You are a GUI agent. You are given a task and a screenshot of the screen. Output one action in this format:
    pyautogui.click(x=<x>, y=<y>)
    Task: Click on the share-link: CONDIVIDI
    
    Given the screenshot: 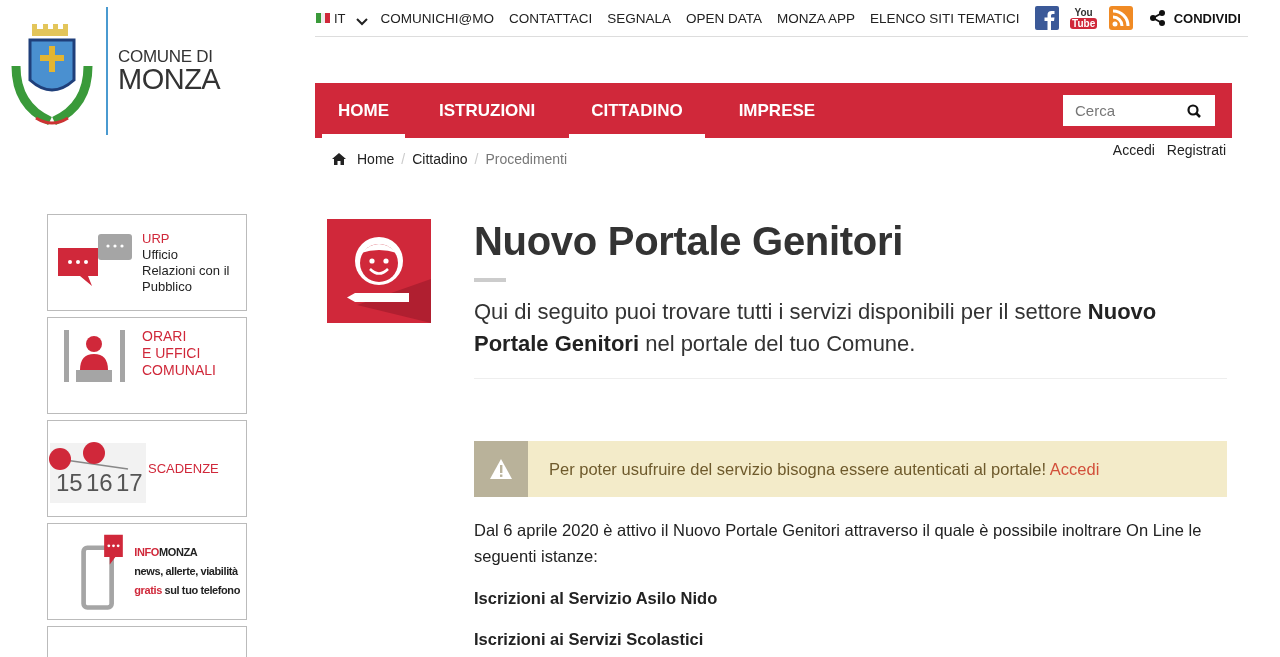 What is the action you would take?
    pyautogui.click(x=1195, y=18)
    